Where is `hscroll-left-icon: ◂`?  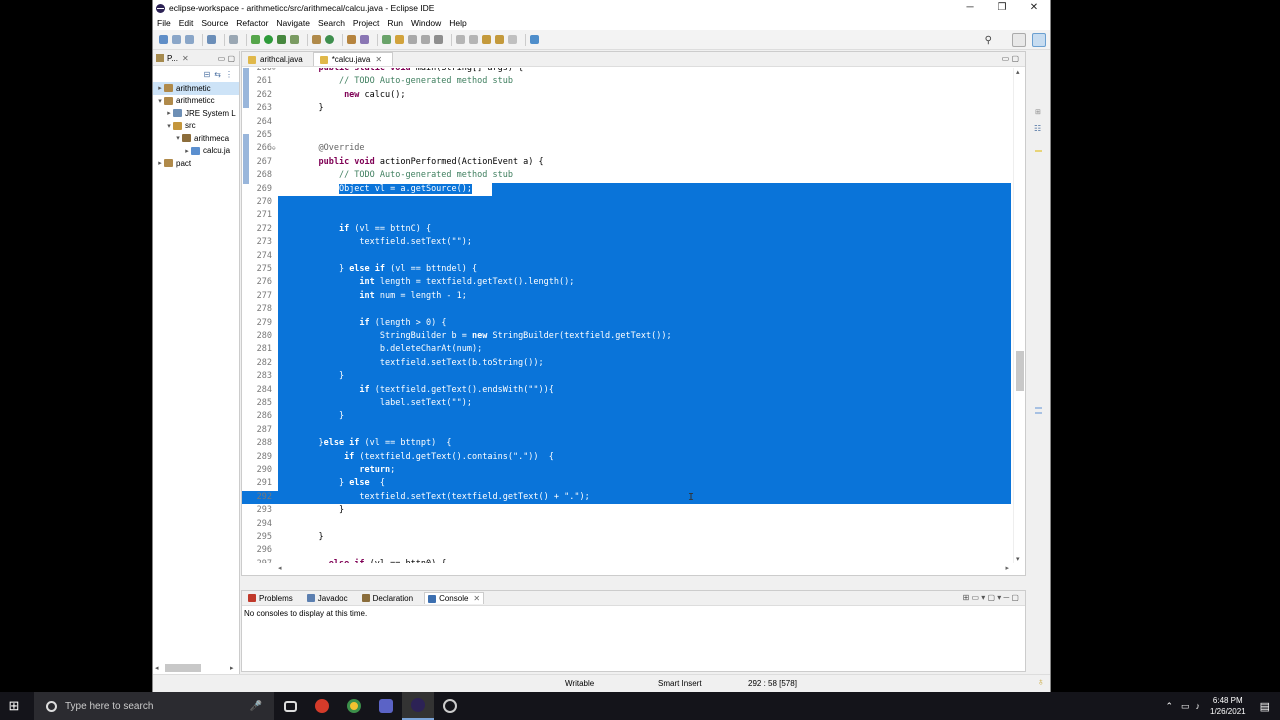
hscroll-left-icon: ◂ is located at coordinates (280, 568).